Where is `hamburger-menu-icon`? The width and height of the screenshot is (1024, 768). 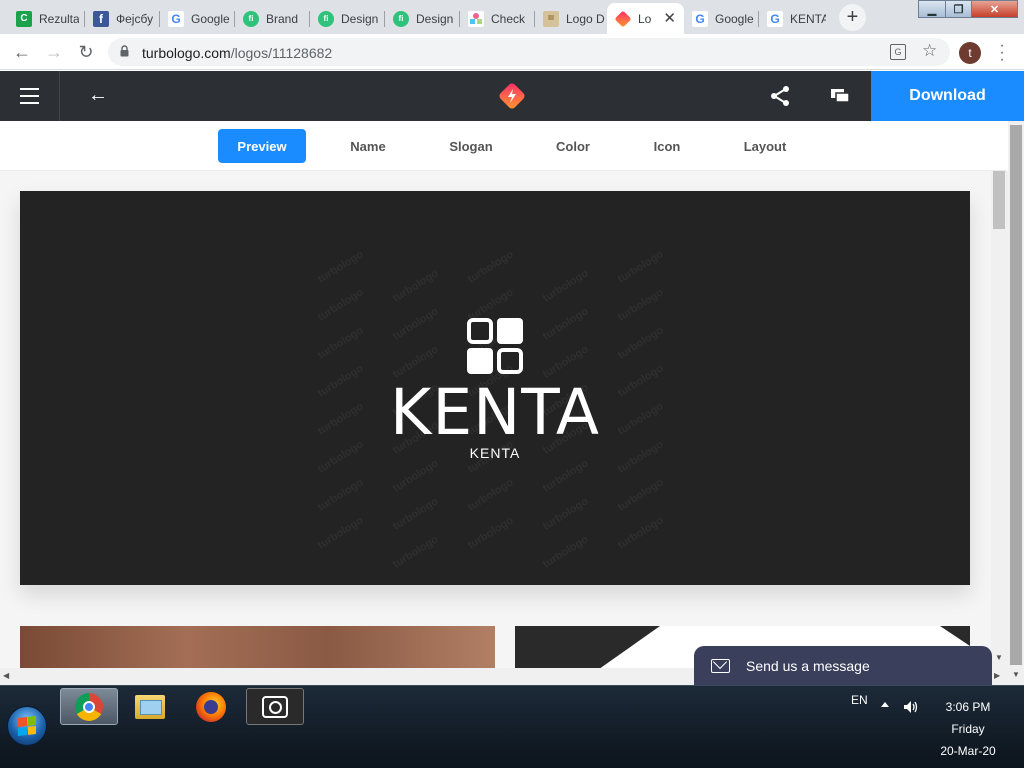
hamburger-menu-icon is located at coordinates (30, 96).